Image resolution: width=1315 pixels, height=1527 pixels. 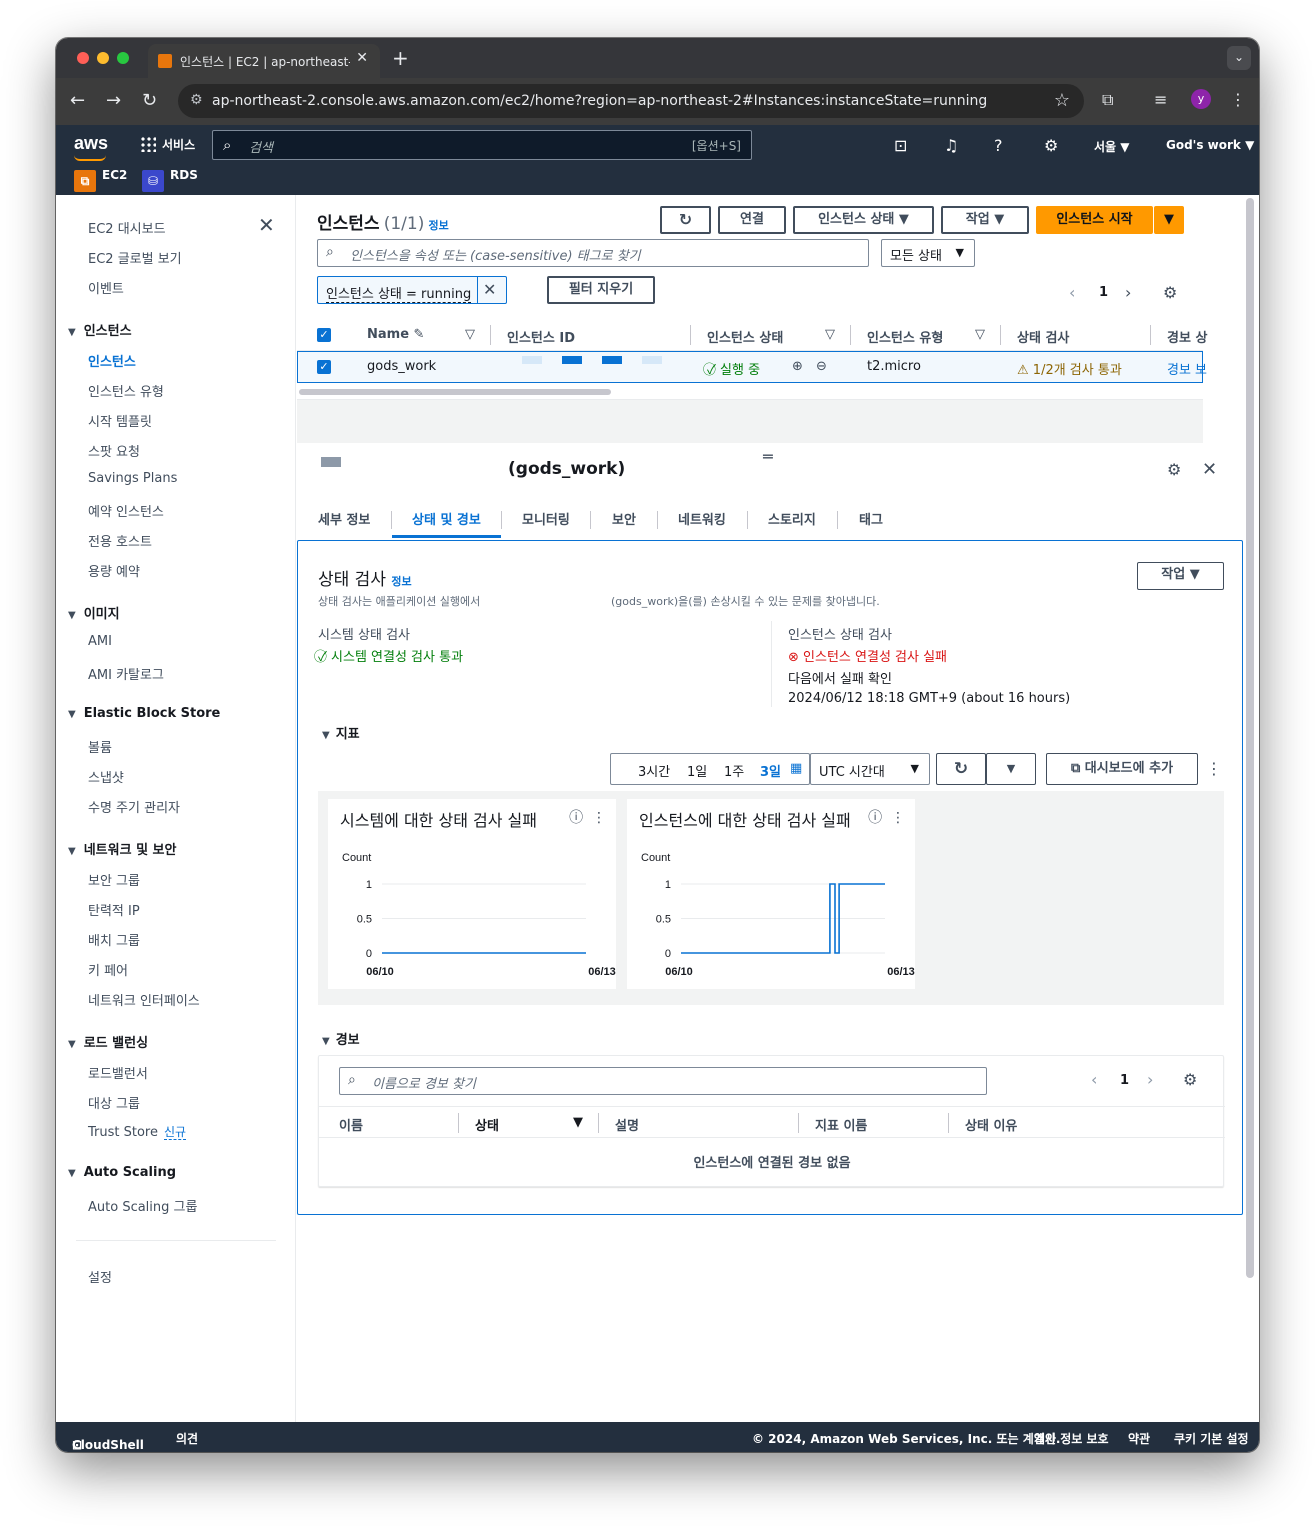 What do you see at coordinates (1209, 469) in the screenshot?
I see `close-split-panel-icon: ✕` at bounding box center [1209, 469].